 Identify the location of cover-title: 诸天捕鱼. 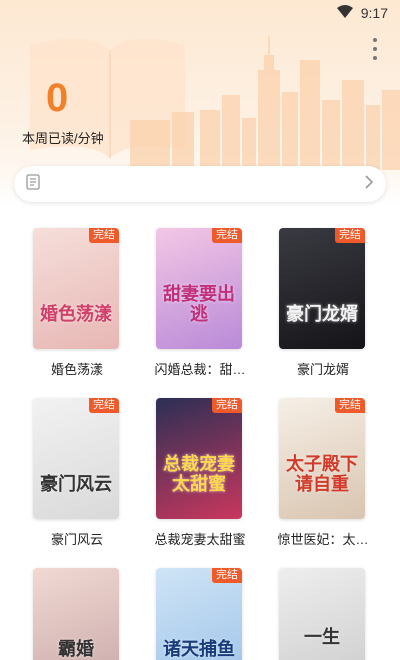
(199, 649).